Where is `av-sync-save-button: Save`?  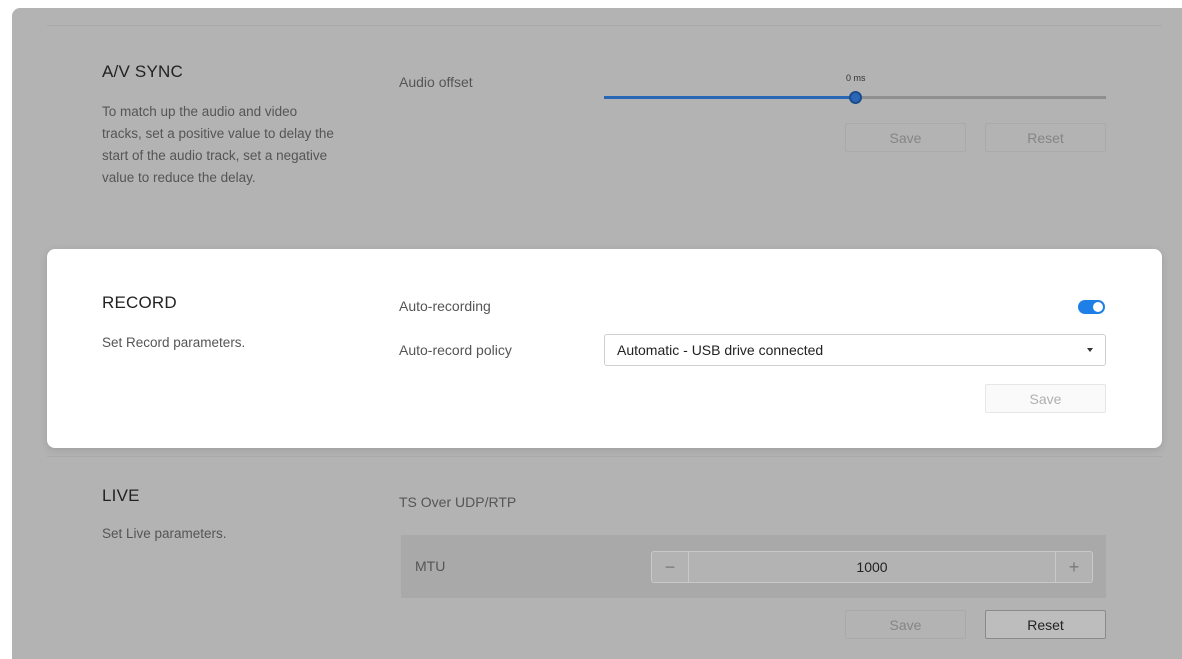
av-sync-save-button: Save is located at coordinates (905, 137).